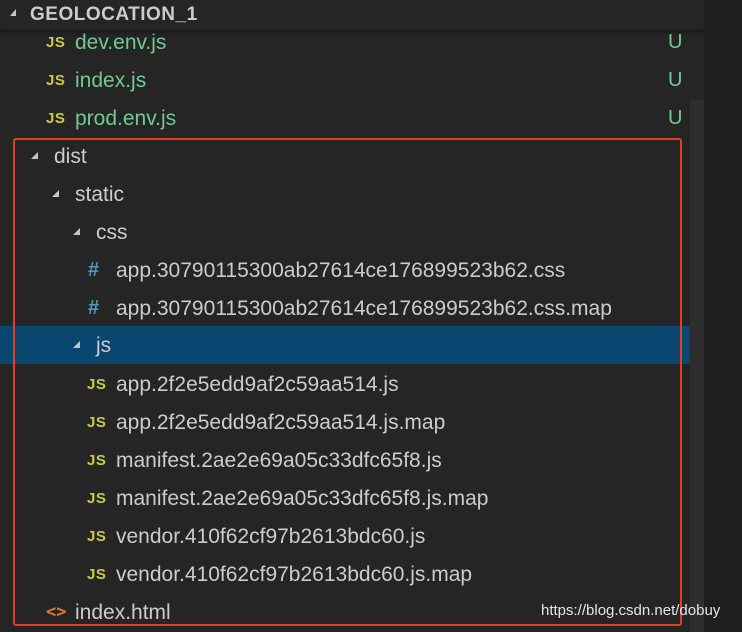 The image size is (742, 632). What do you see at coordinates (352, 118) in the screenshot?
I see `tree-item-prod-env-js: JS prod.env.js U` at bounding box center [352, 118].